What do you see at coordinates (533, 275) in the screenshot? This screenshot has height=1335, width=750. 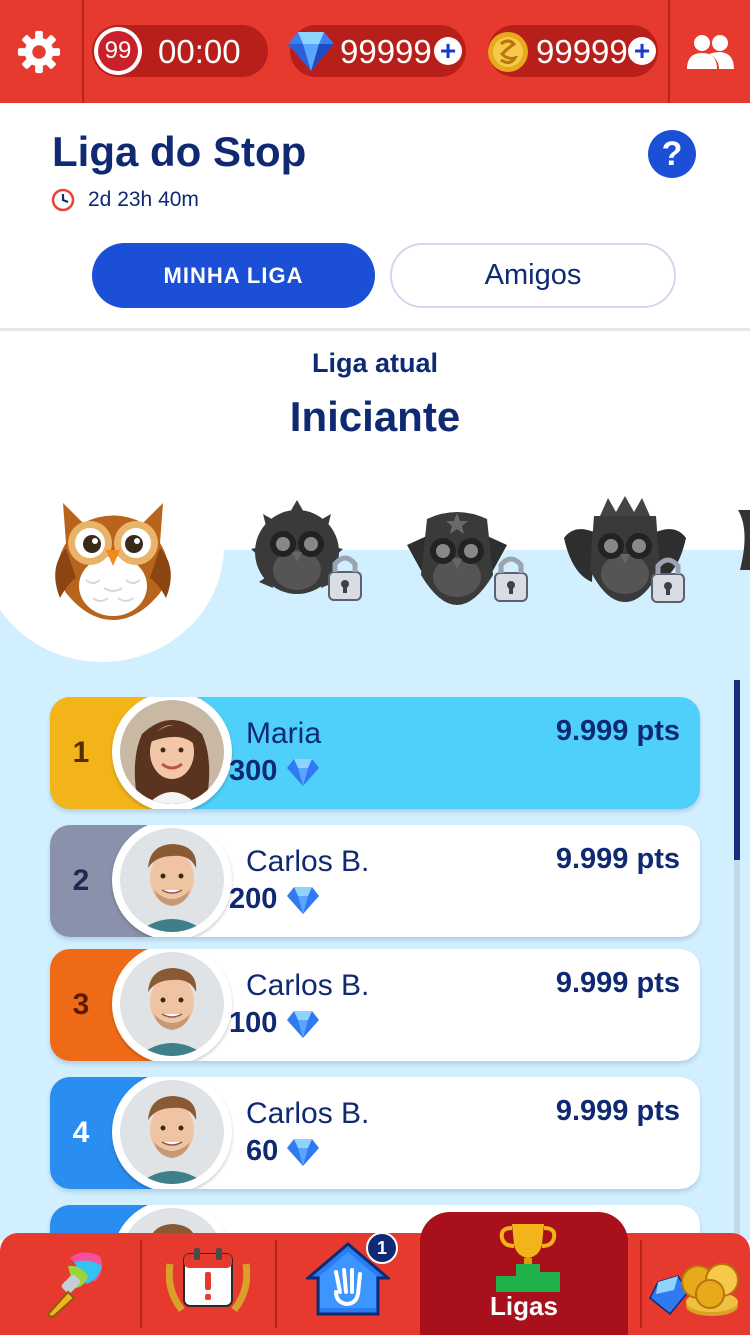 I see `tab-friends: Amigos` at bounding box center [533, 275].